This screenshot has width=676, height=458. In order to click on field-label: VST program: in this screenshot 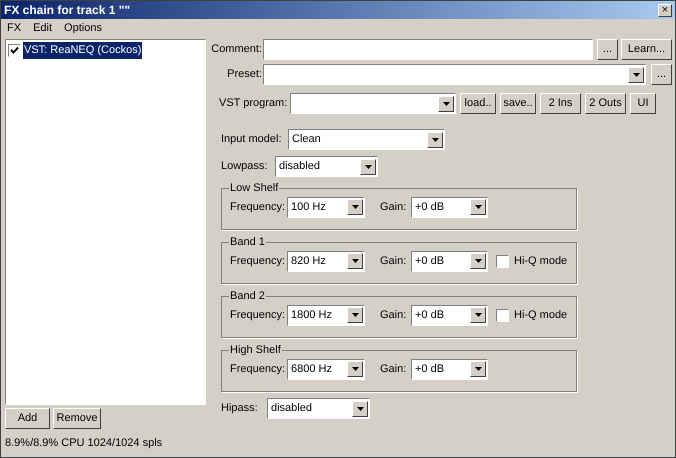, I will do `click(253, 104)`.